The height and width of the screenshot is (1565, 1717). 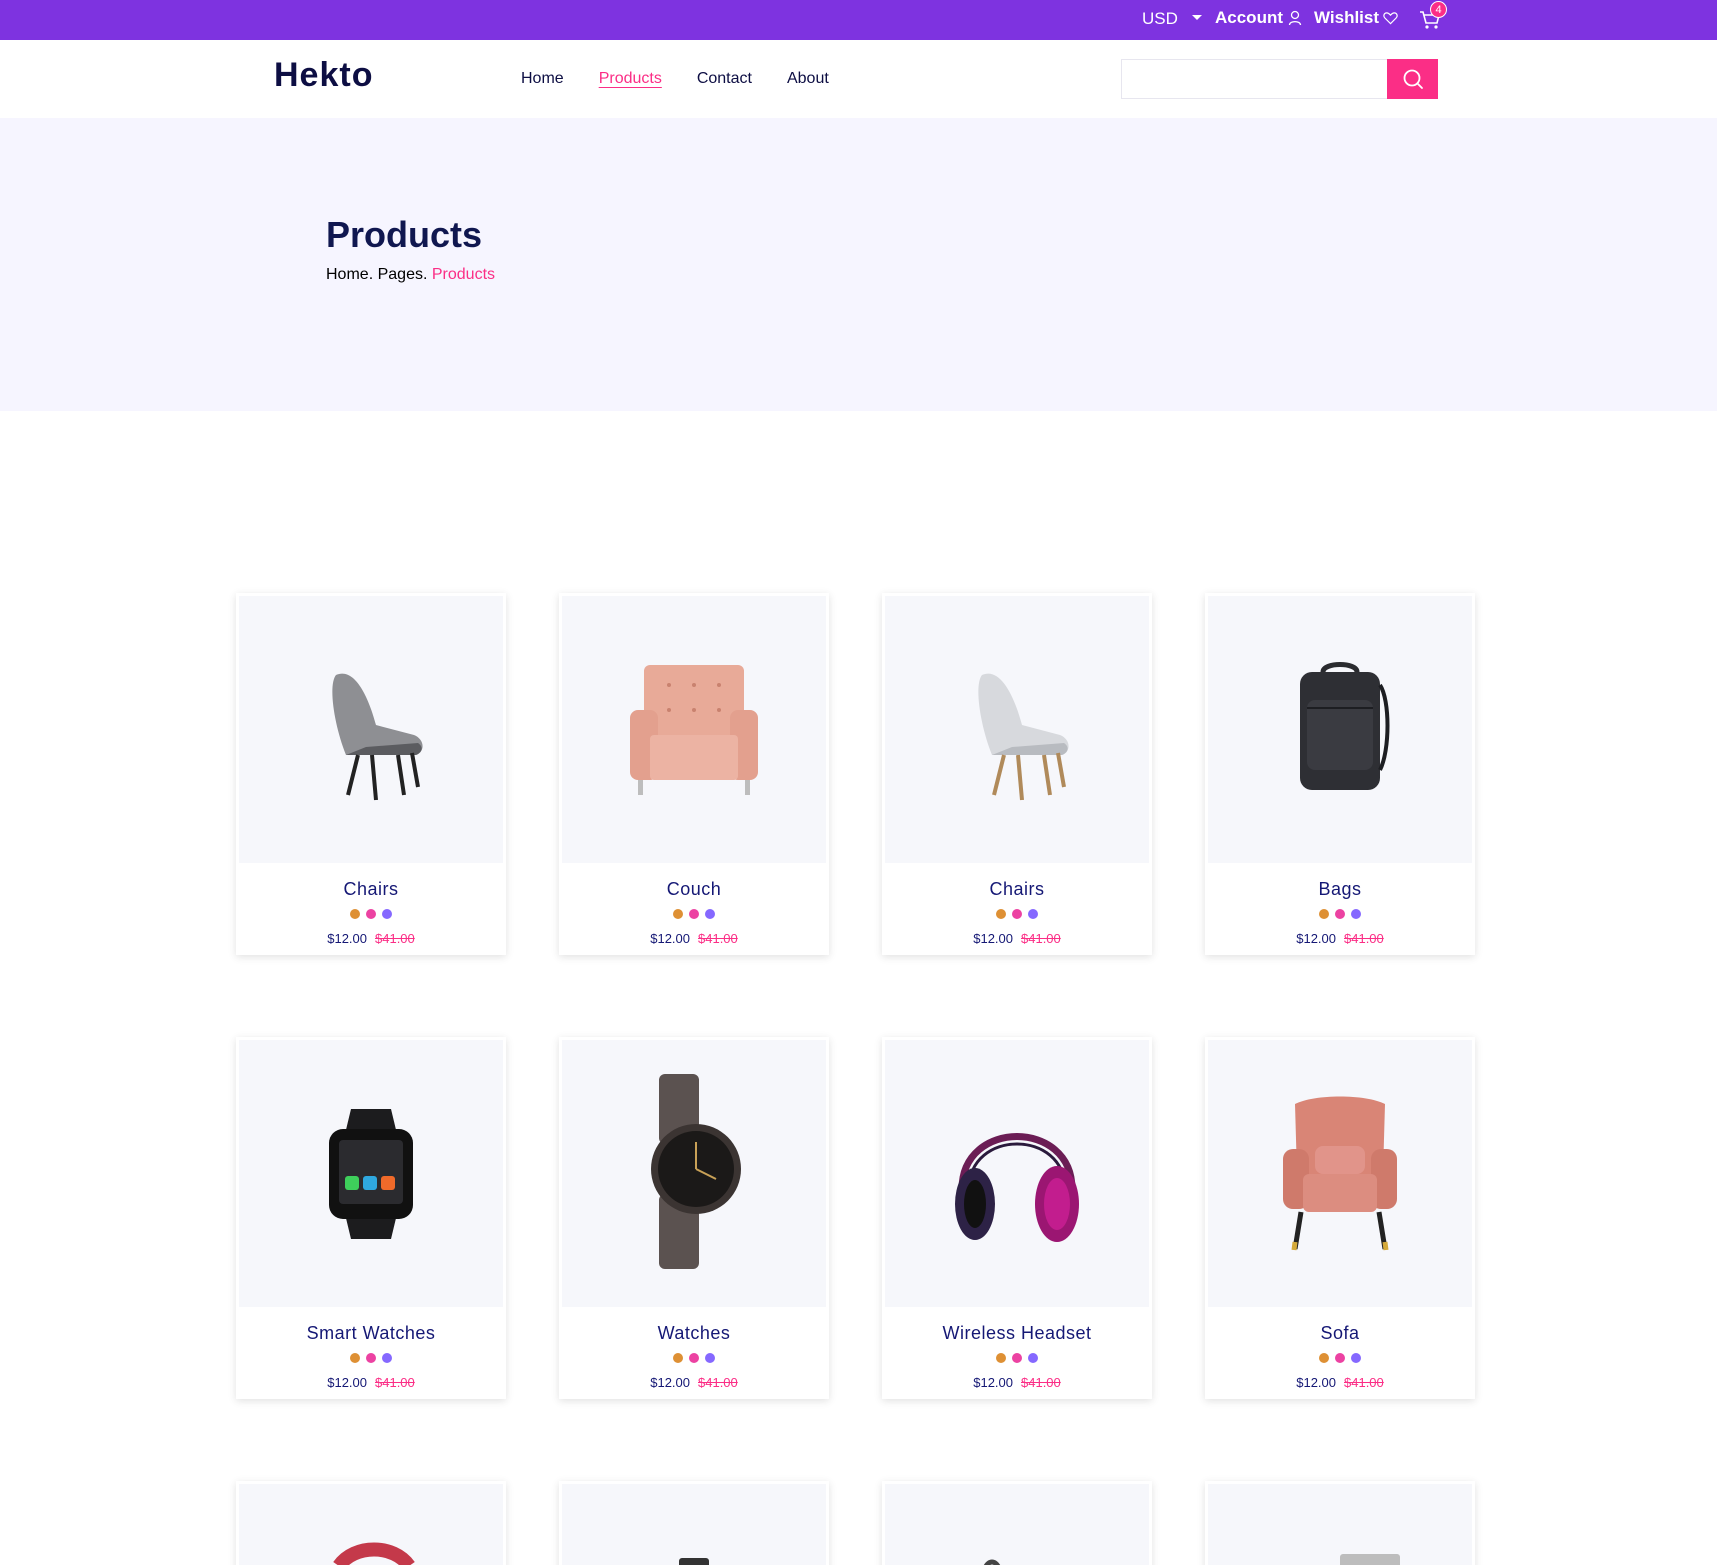 I want to click on product-card: Smart Watches $12.00 $41.00, so click(x=371, y=1218).